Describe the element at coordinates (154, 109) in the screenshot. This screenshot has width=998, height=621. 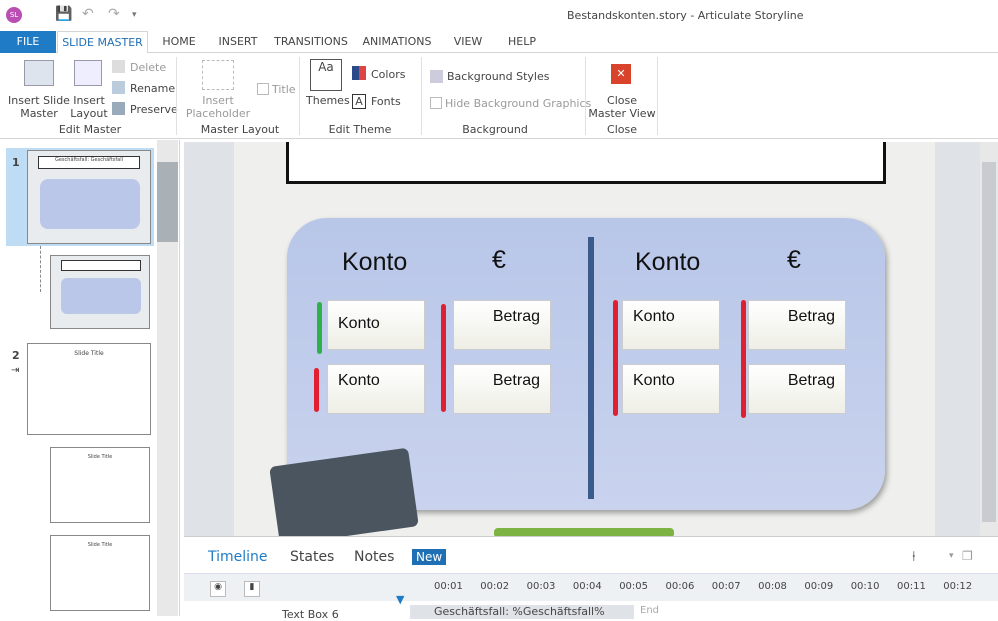
I see `preserve-button: Preserve` at that location.